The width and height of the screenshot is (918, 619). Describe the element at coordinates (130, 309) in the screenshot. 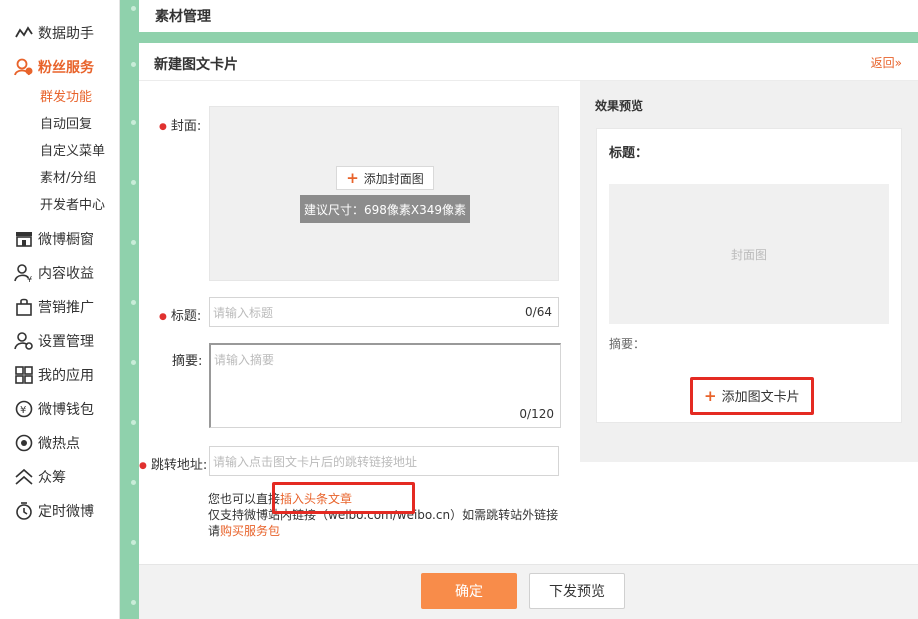

I see `decorative-strip` at that location.